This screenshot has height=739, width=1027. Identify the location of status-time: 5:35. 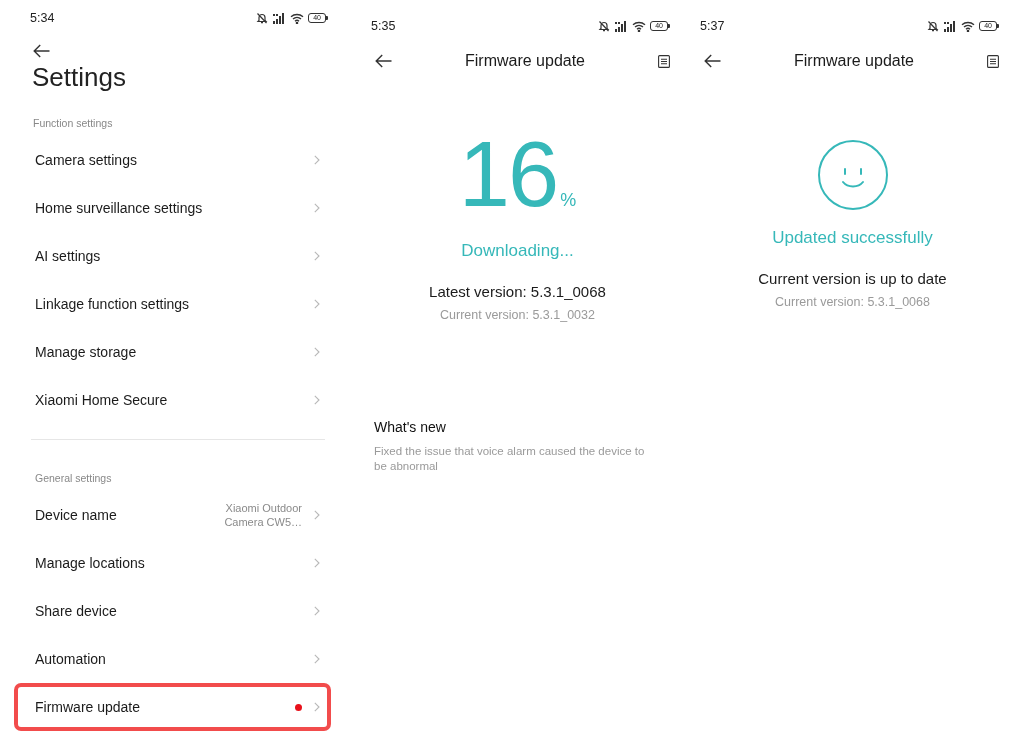
(383, 26).